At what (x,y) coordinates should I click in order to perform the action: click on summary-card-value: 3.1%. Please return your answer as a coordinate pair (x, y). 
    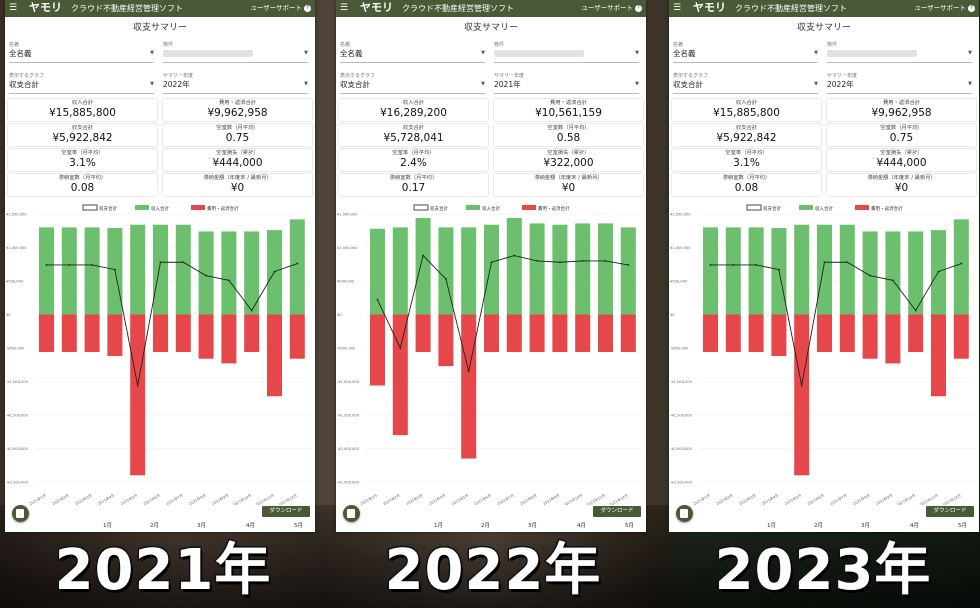
    Looking at the image, I should click on (746, 163).